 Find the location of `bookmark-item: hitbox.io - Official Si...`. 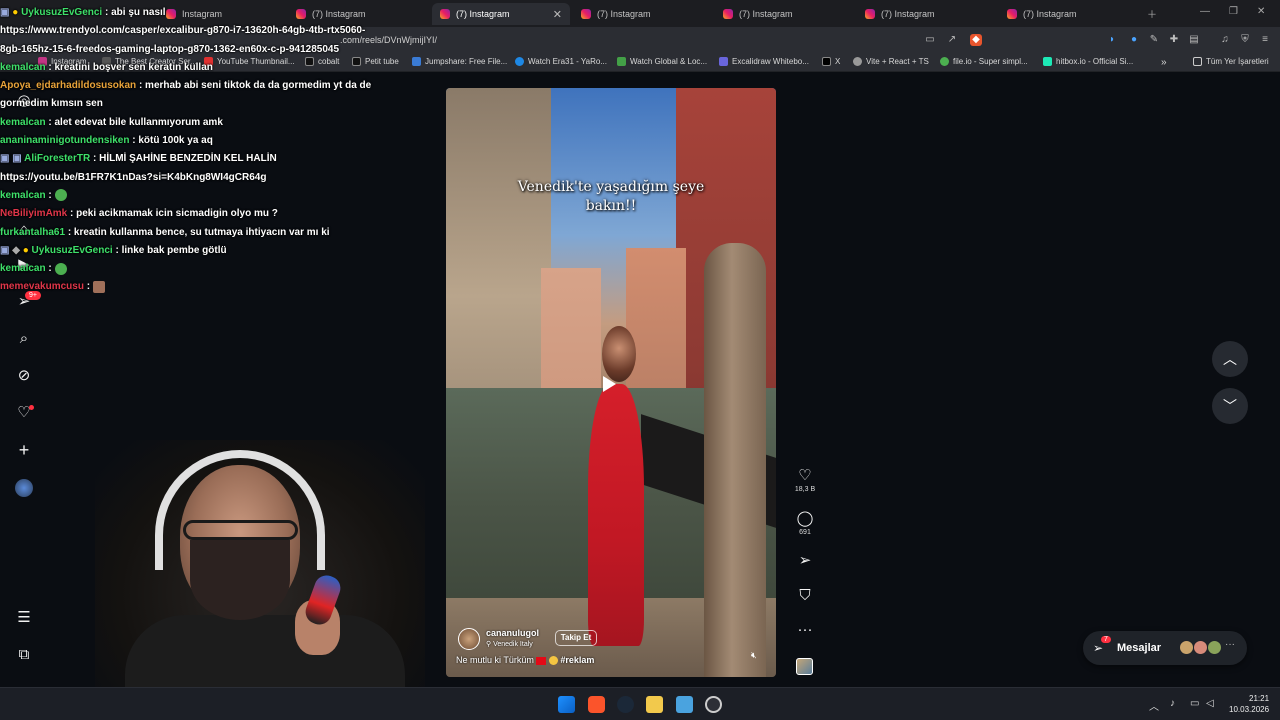

bookmark-item: hitbox.io - Official Si... is located at coordinates (1088, 61).